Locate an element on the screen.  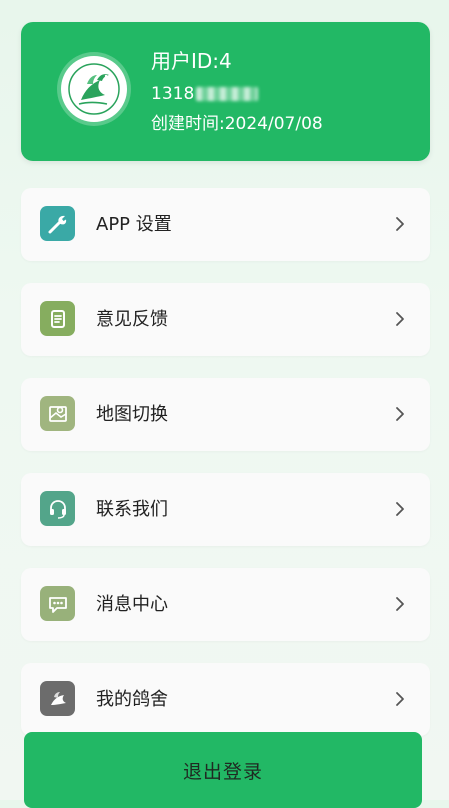
phone-number-text: 1318 is located at coordinates (173, 94).